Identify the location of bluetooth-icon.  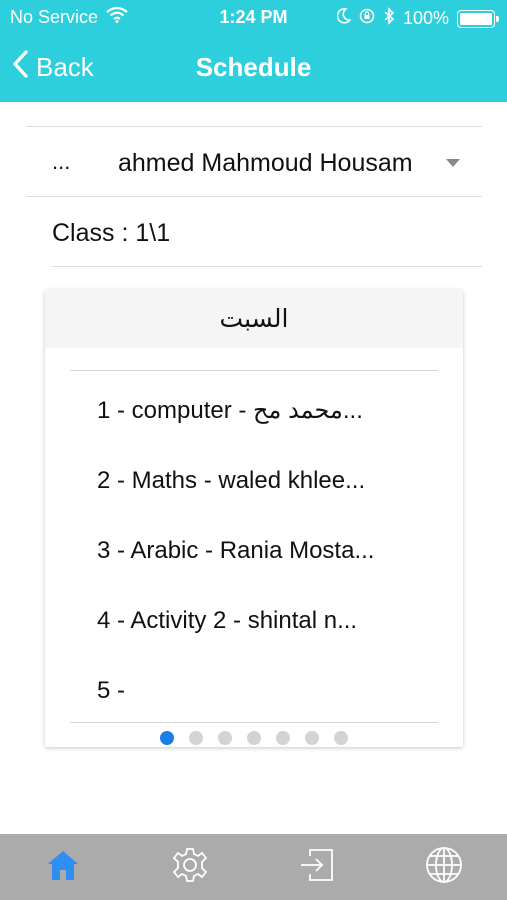
(389, 18).